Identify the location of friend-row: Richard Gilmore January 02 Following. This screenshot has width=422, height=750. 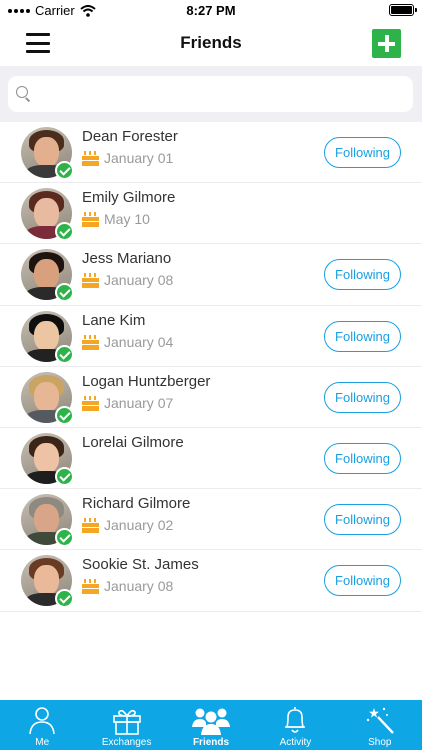
(211, 520).